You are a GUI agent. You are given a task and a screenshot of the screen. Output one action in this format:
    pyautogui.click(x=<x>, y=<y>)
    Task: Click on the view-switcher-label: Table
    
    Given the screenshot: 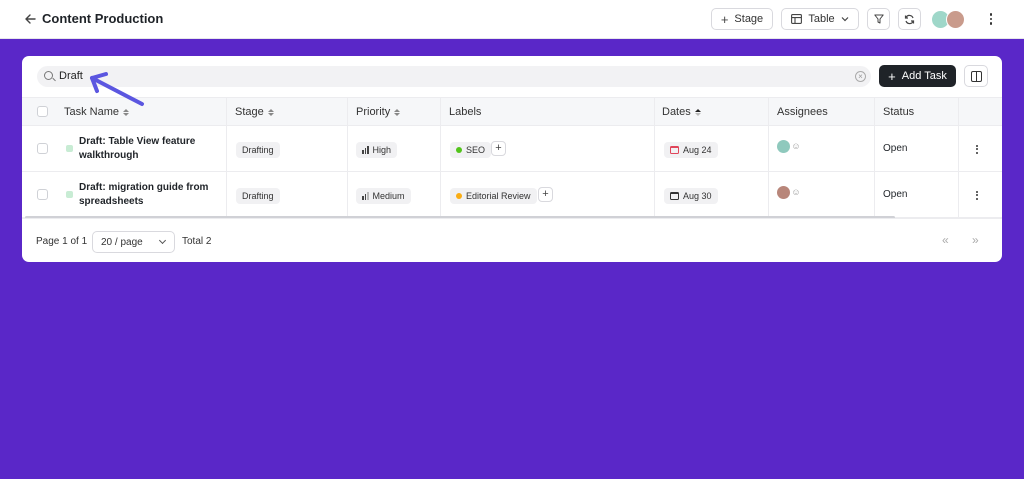 What is the action you would take?
    pyautogui.click(x=821, y=19)
    